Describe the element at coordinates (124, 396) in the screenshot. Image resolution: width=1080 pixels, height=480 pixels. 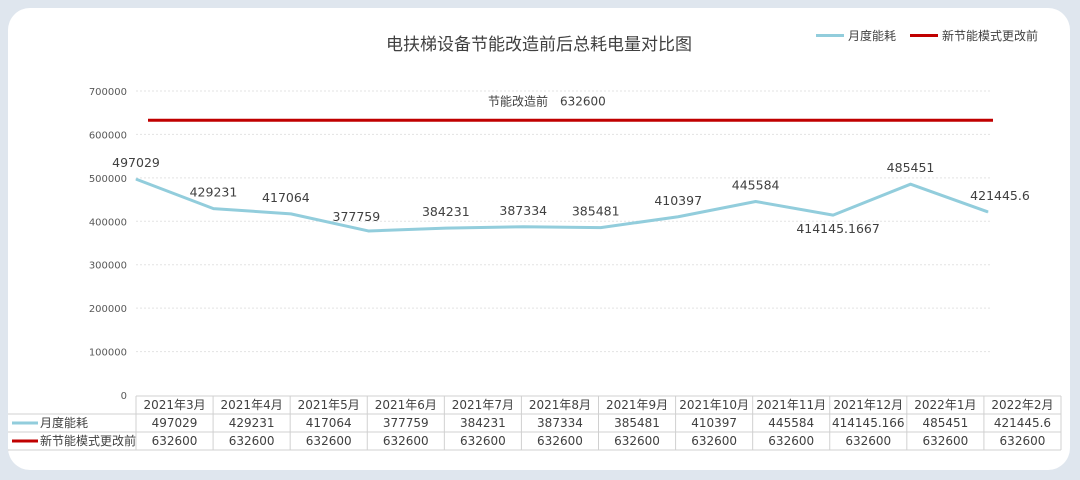
I see `y-tick-label: 0` at that location.